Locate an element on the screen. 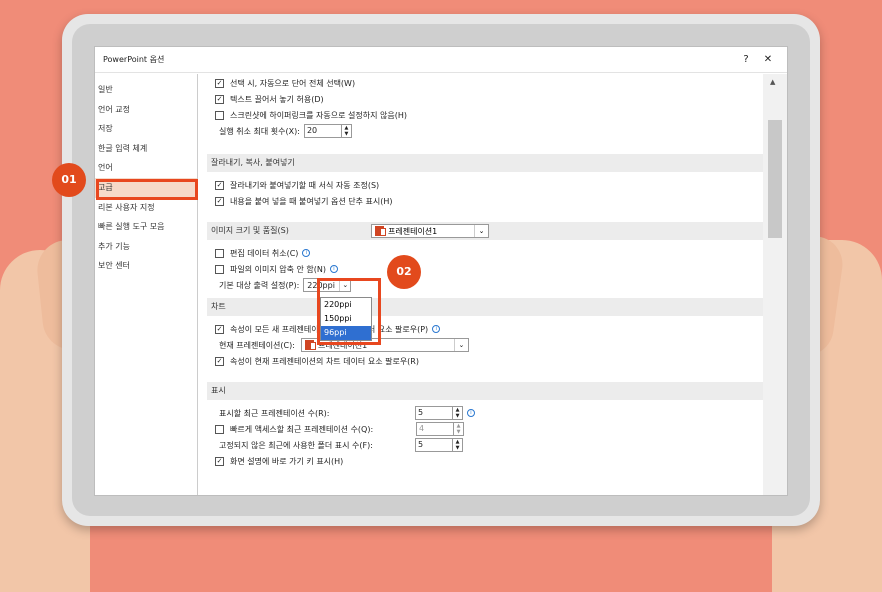 This screenshot has width=882, height=592. quick-access-option: 빠르게 액세스할 최근 프레젠테이션 수(Q): 4 ▲ ▼ is located at coordinates (339, 429).